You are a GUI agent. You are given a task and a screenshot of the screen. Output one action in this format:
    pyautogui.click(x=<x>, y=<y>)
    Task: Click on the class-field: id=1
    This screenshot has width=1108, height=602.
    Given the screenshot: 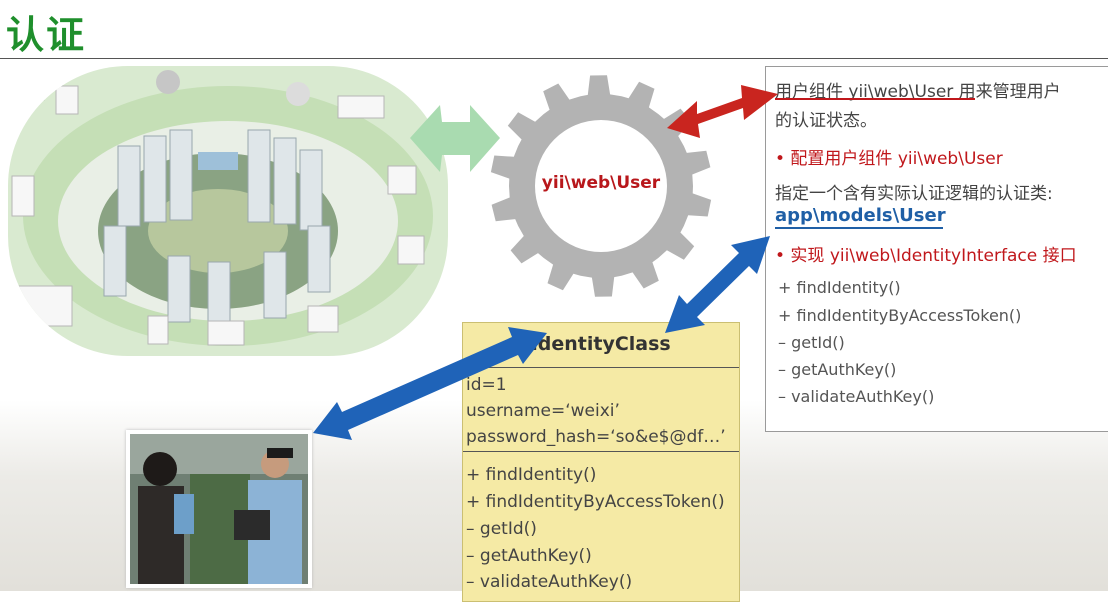 What is the action you would take?
    pyautogui.click(x=486, y=385)
    